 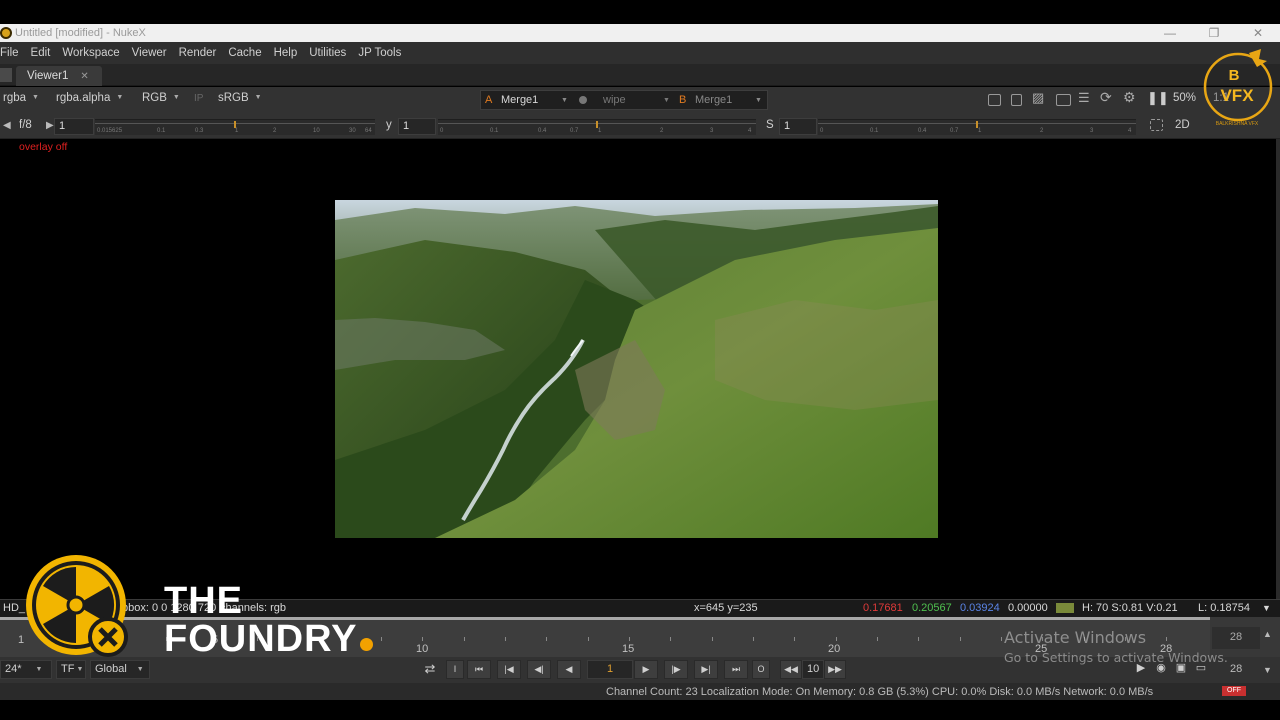 What do you see at coordinates (50, 125) in the screenshot?
I see `next-stop-icon: ▶` at bounding box center [50, 125].